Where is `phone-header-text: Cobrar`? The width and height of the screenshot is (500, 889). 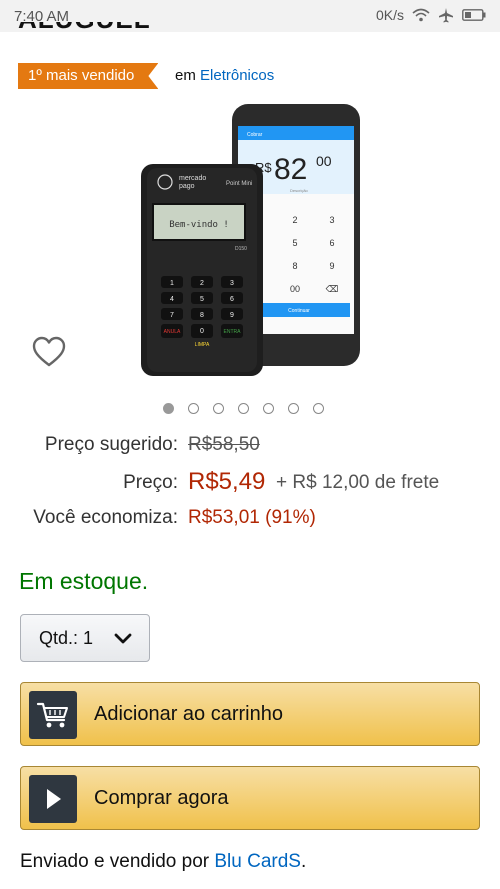 phone-header-text: Cobrar is located at coordinates (255, 135).